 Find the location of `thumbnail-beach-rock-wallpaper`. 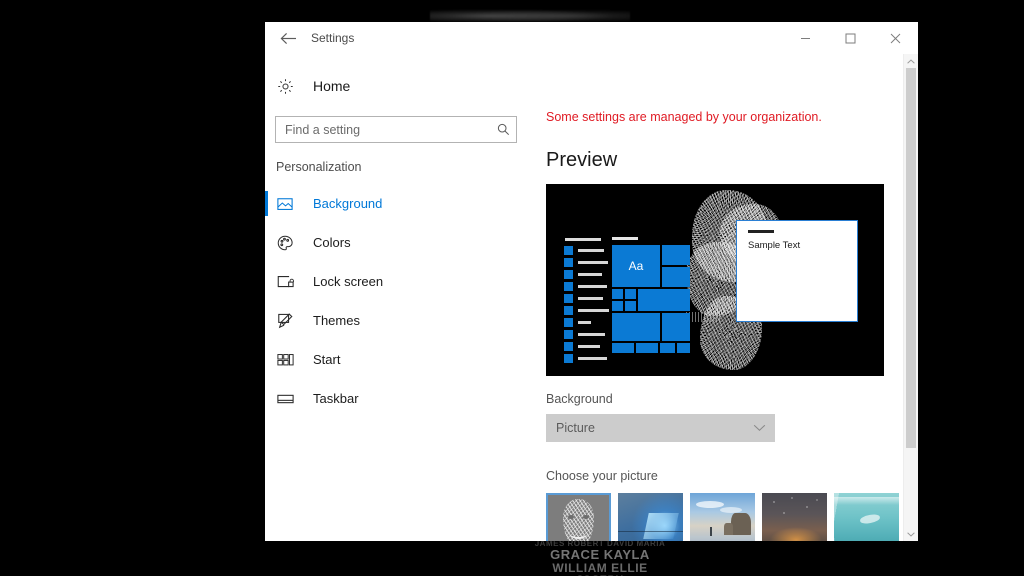

thumbnail-beach-rock-wallpaper is located at coordinates (722, 517).